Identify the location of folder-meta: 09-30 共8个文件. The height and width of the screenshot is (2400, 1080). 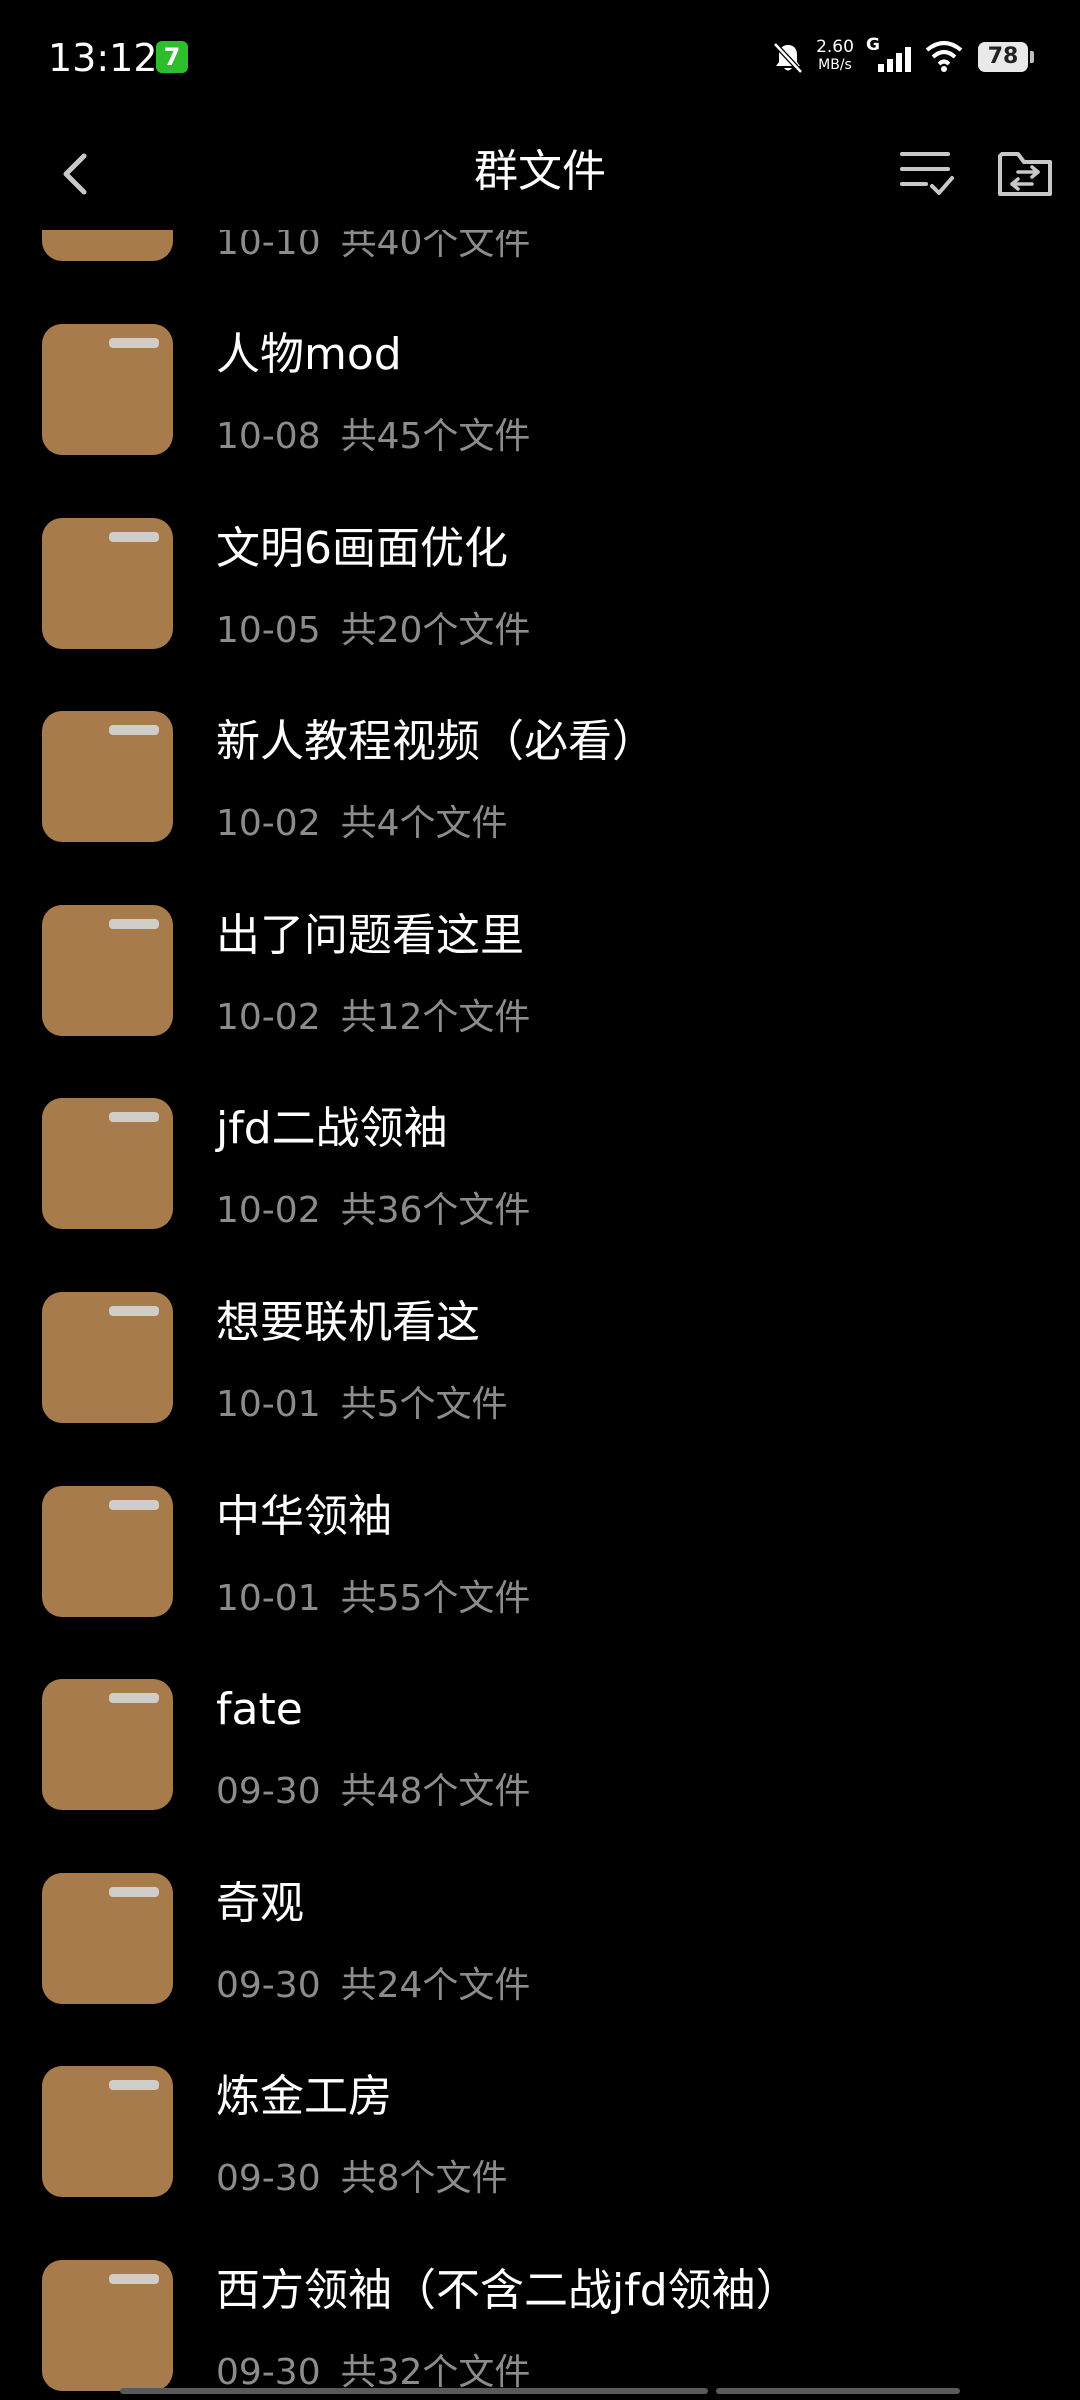
(362, 2179).